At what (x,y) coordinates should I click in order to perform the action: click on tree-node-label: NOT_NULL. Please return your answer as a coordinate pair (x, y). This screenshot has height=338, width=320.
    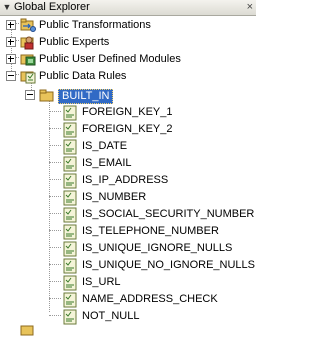
    Looking at the image, I should click on (111, 316).